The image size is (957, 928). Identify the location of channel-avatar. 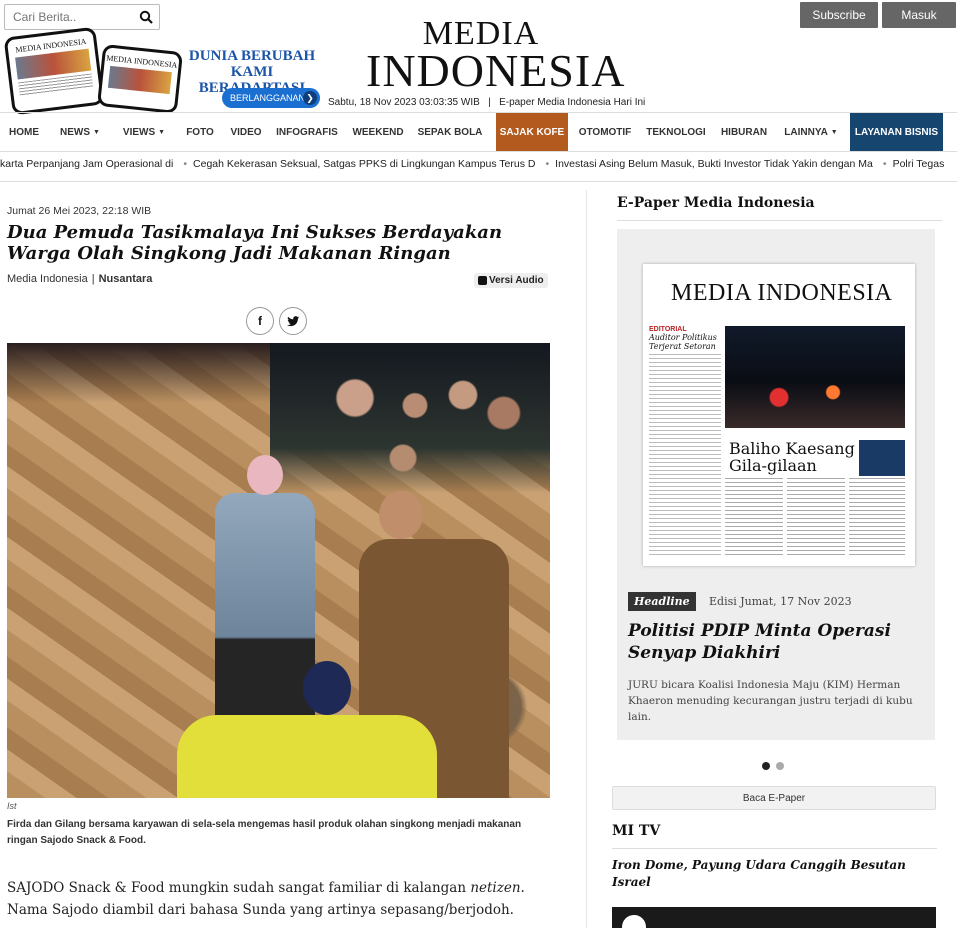
(634, 921).